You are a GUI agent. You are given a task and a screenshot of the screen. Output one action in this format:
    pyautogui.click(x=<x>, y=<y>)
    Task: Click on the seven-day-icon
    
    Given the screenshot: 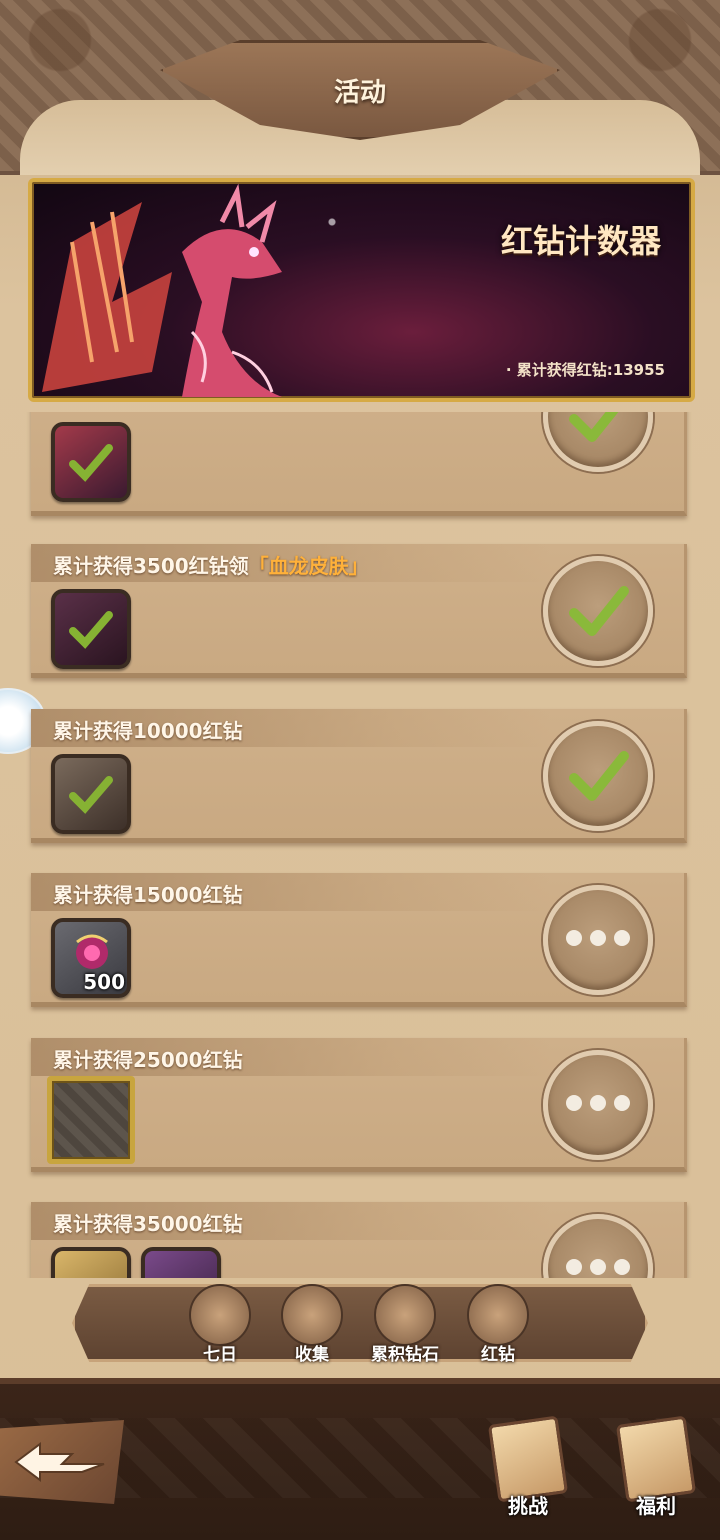 What is the action you would take?
    pyautogui.click(x=220, y=1315)
    